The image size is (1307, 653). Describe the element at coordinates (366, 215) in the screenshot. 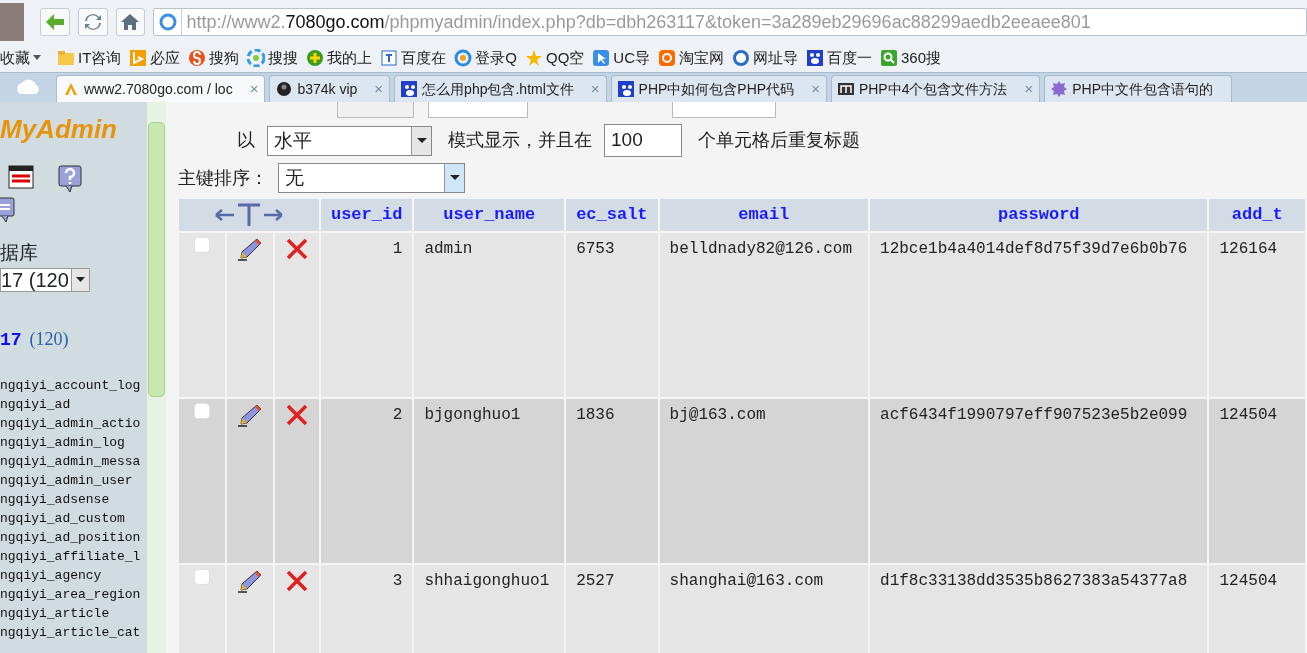

I see `column-header: user_id` at that location.